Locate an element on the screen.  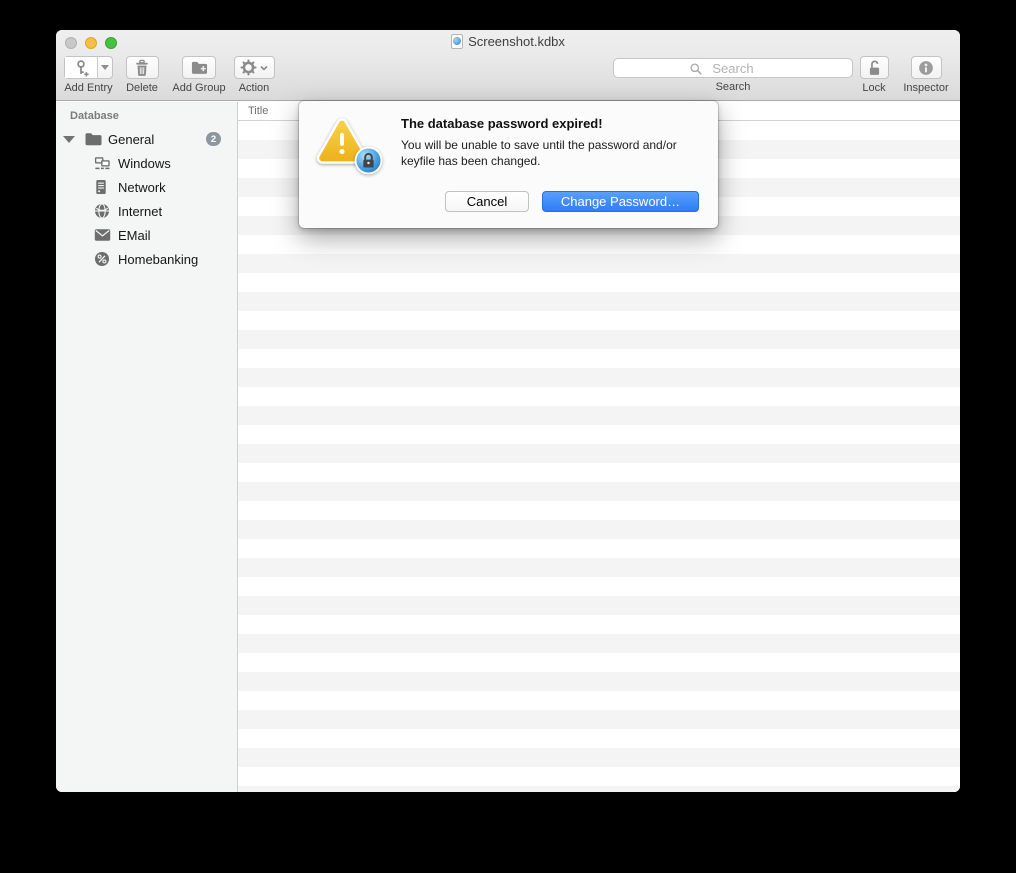
action-button is located at coordinates (254, 67).